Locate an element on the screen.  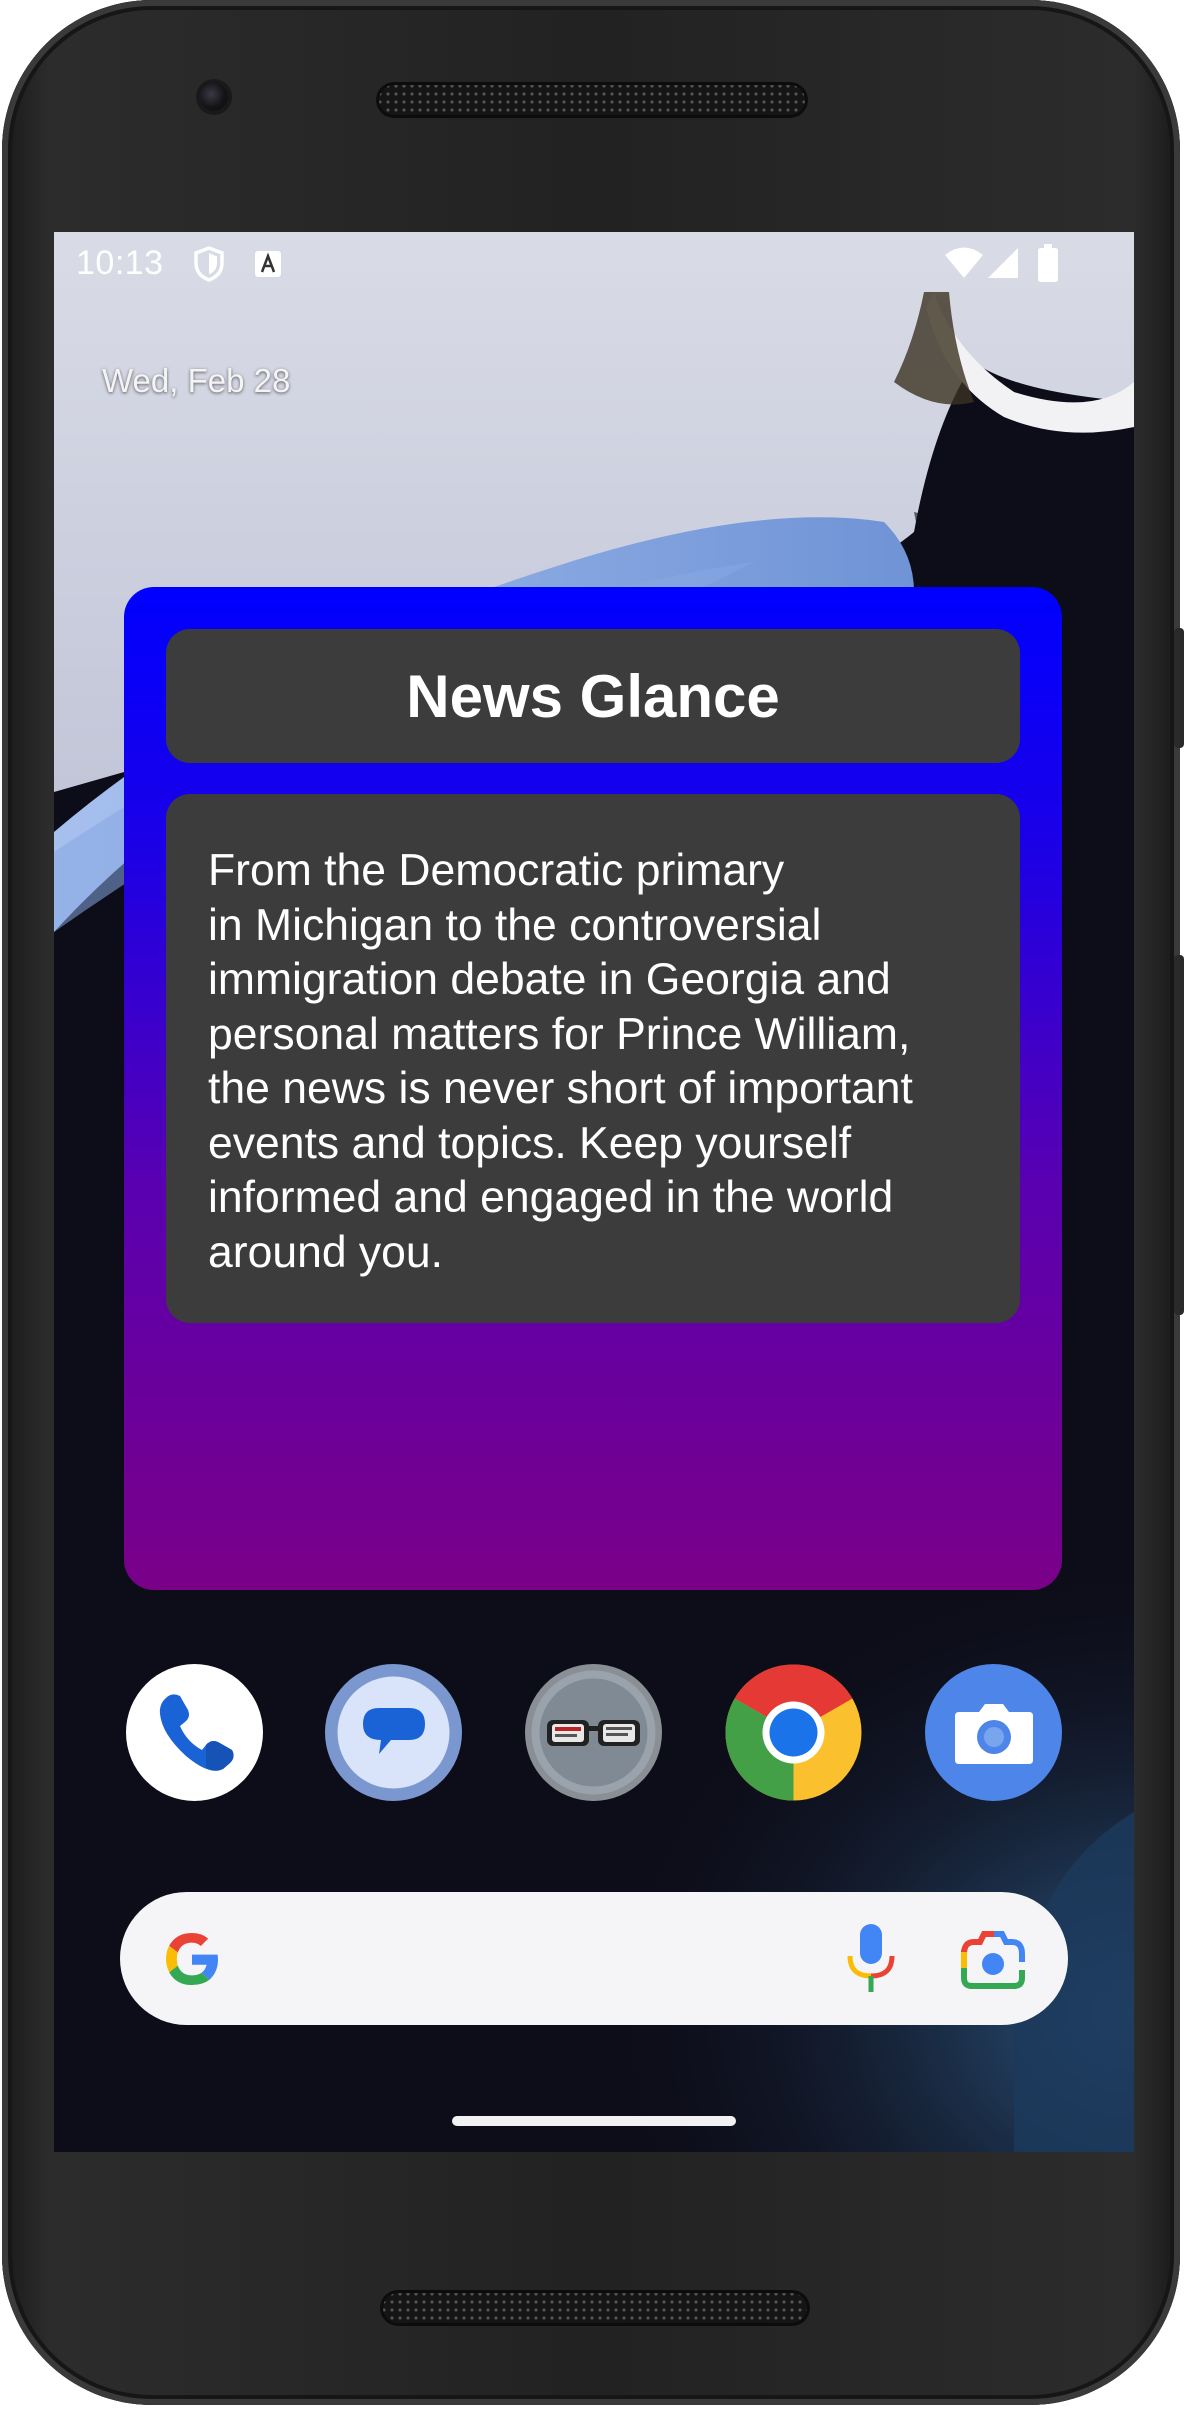
widget-title: News Glance is located at coordinates (593, 696).